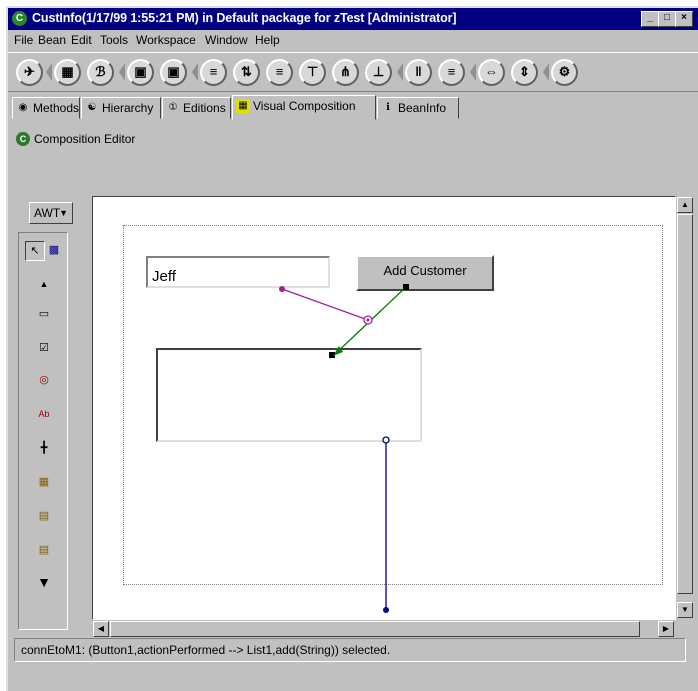 This screenshot has width=698, height=691. I want to click on tab-hierarchy: ☯ Hierarchy, so click(121, 108).